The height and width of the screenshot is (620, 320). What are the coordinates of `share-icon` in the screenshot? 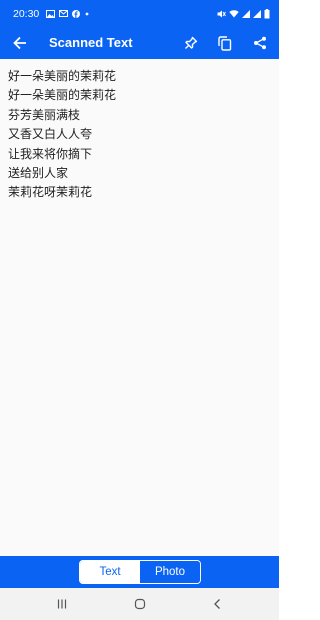 It's located at (260, 43).